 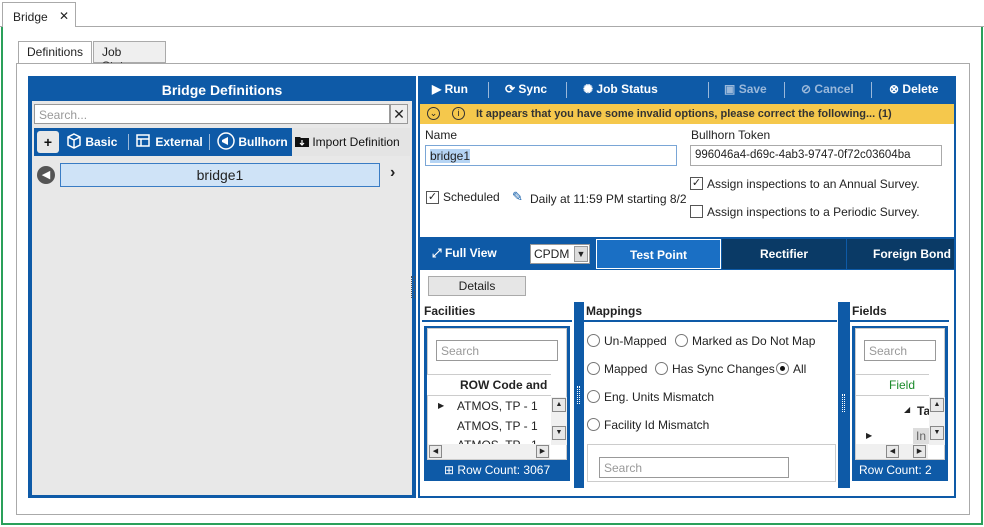 I want to click on scheduled-checkbox: ✓, so click(x=432, y=197).